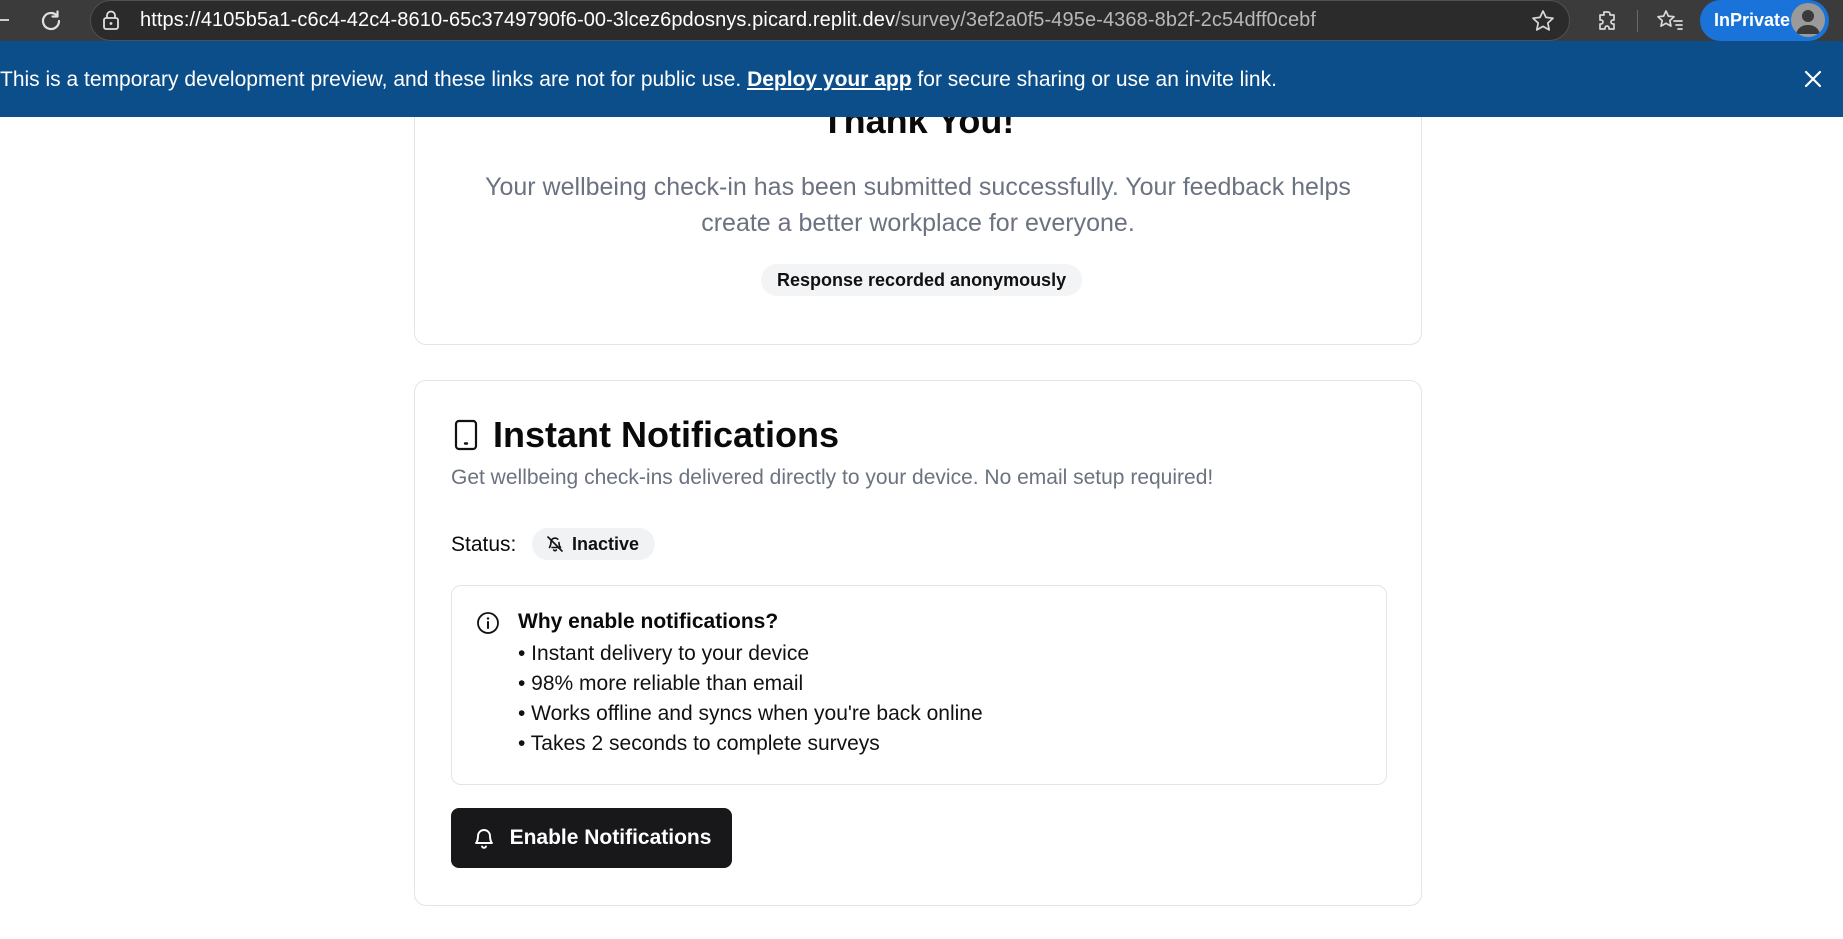 This screenshot has width=1843, height=939. Describe the element at coordinates (829, 79) in the screenshot. I see `deploy-app-link-overlay: Deploy your app` at that location.